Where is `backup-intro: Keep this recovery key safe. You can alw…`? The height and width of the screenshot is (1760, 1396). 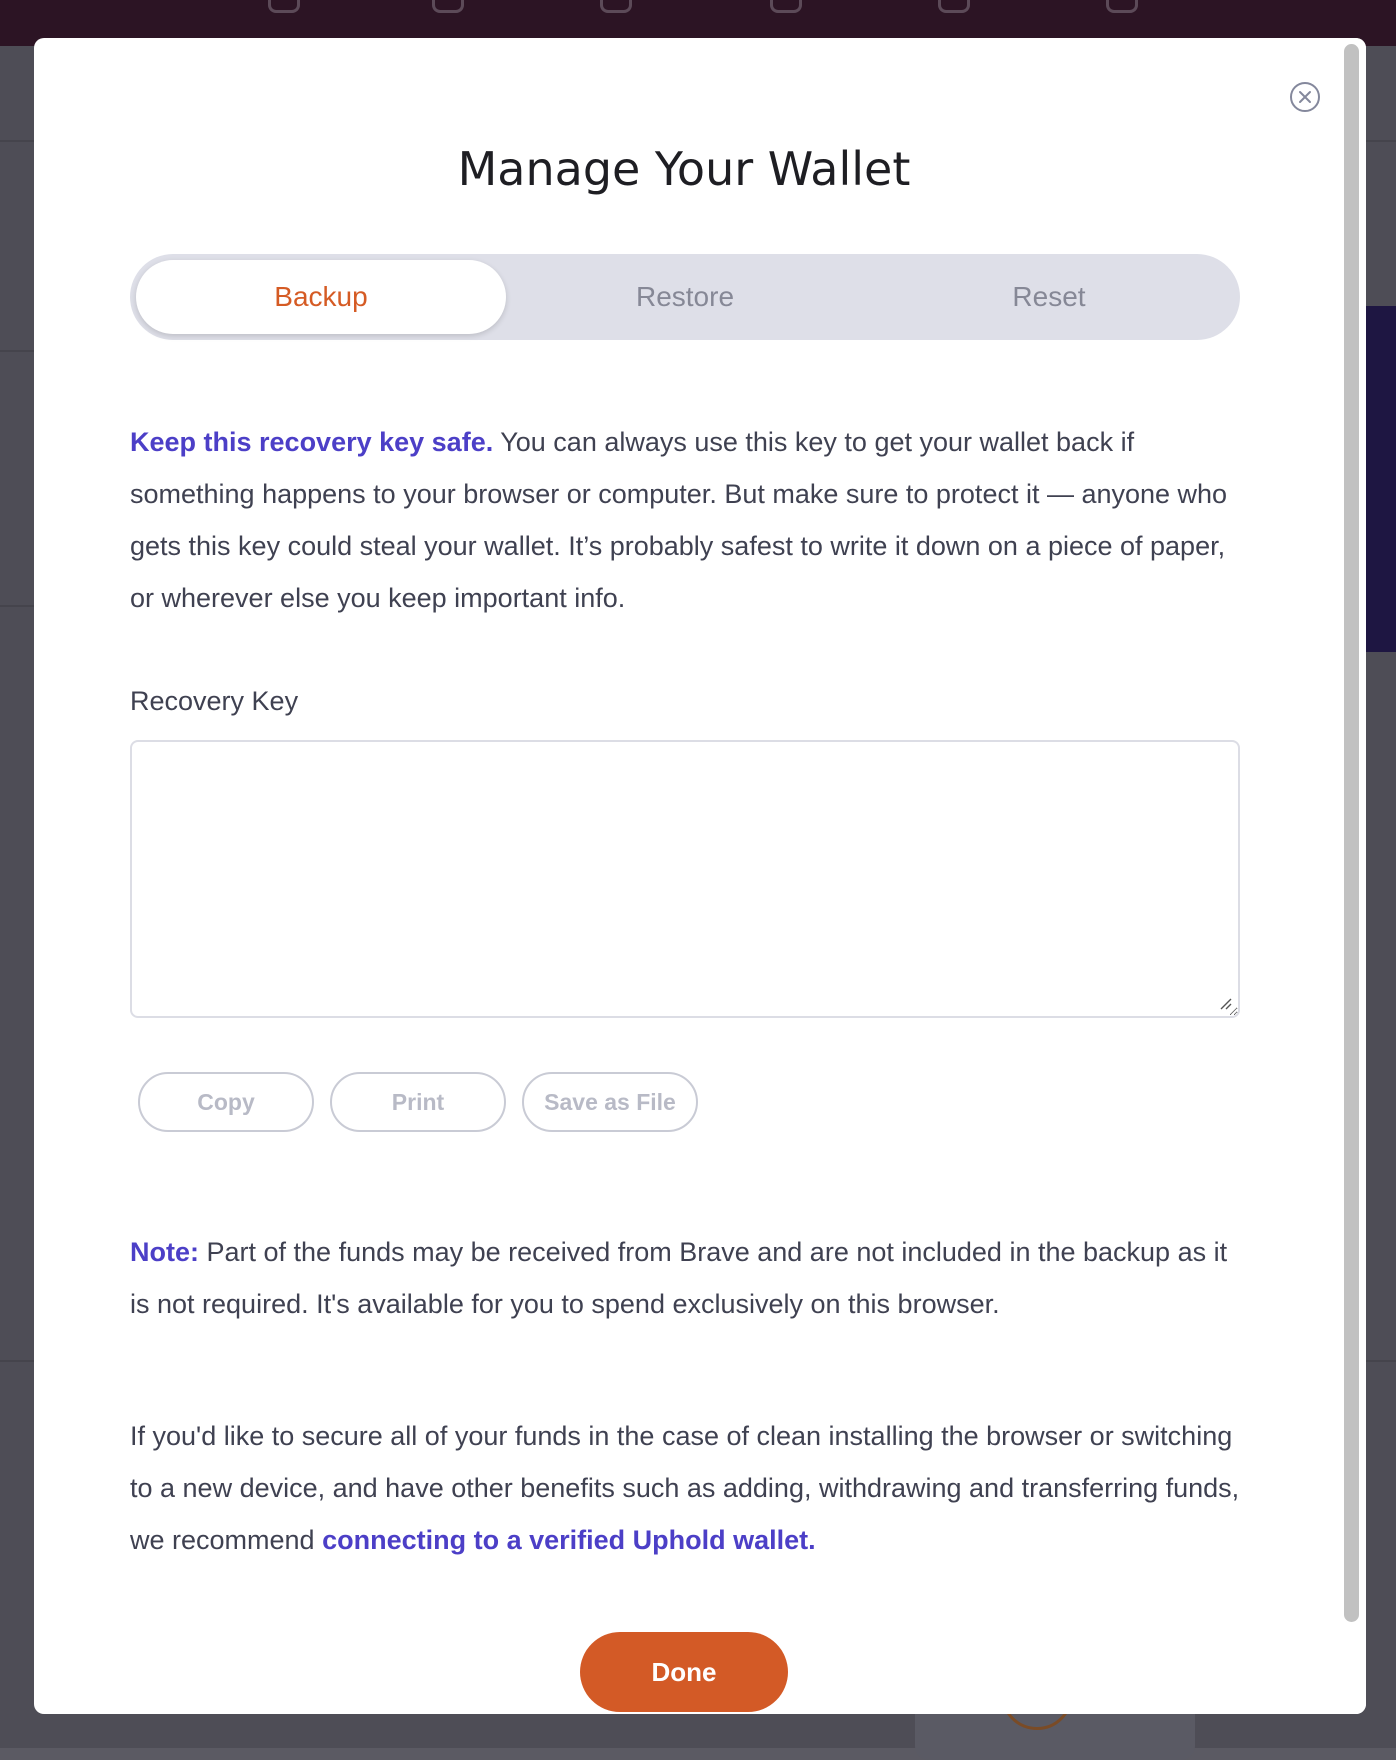
backup-intro: Keep this recovery key safe. You can alw… is located at coordinates (685, 520).